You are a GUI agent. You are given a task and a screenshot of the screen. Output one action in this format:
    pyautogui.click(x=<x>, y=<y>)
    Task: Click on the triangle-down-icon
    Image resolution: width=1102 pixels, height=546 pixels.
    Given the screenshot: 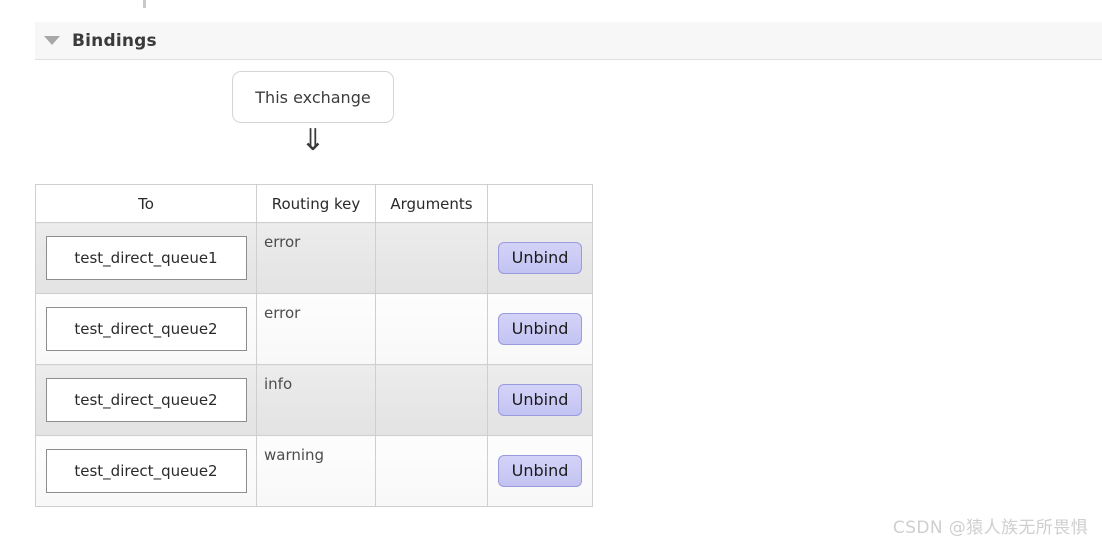 What is the action you would take?
    pyautogui.click(x=52, y=40)
    